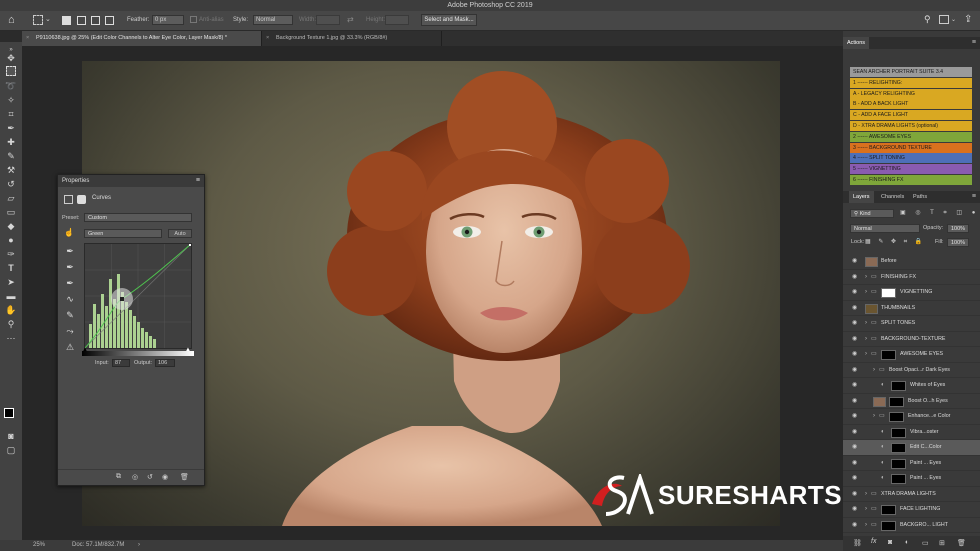  Describe the element at coordinates (11, 184) in the screenshot. I see `history-brush-tool-icon: ↺` at that location.